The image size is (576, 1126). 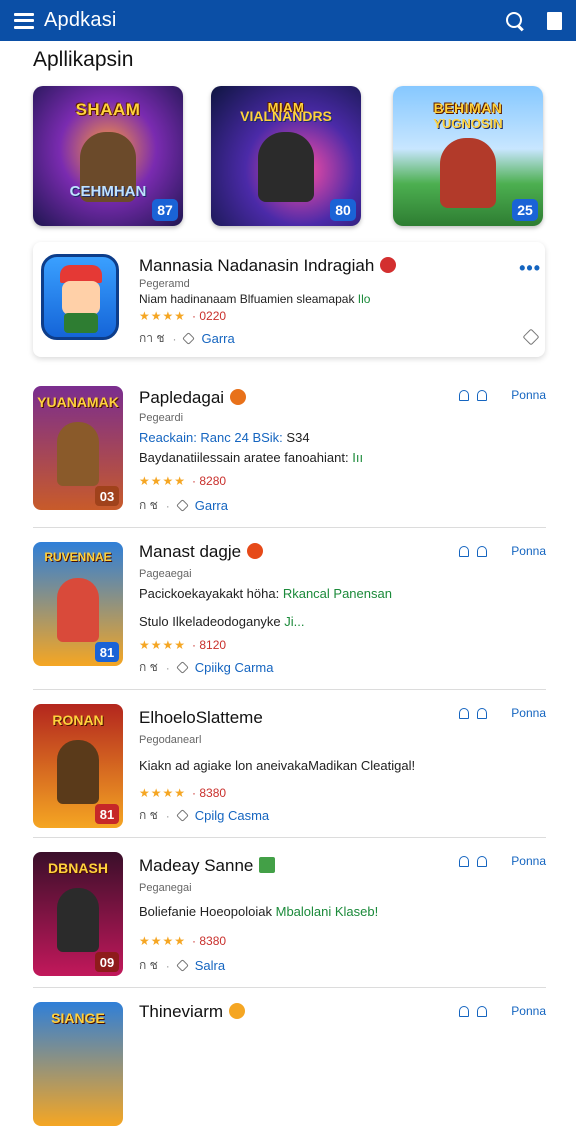 What do you see at coordinates (165, 574) in the screenshot?
I see `app-developer: Pageaegai` at bounding box center [165, 574].